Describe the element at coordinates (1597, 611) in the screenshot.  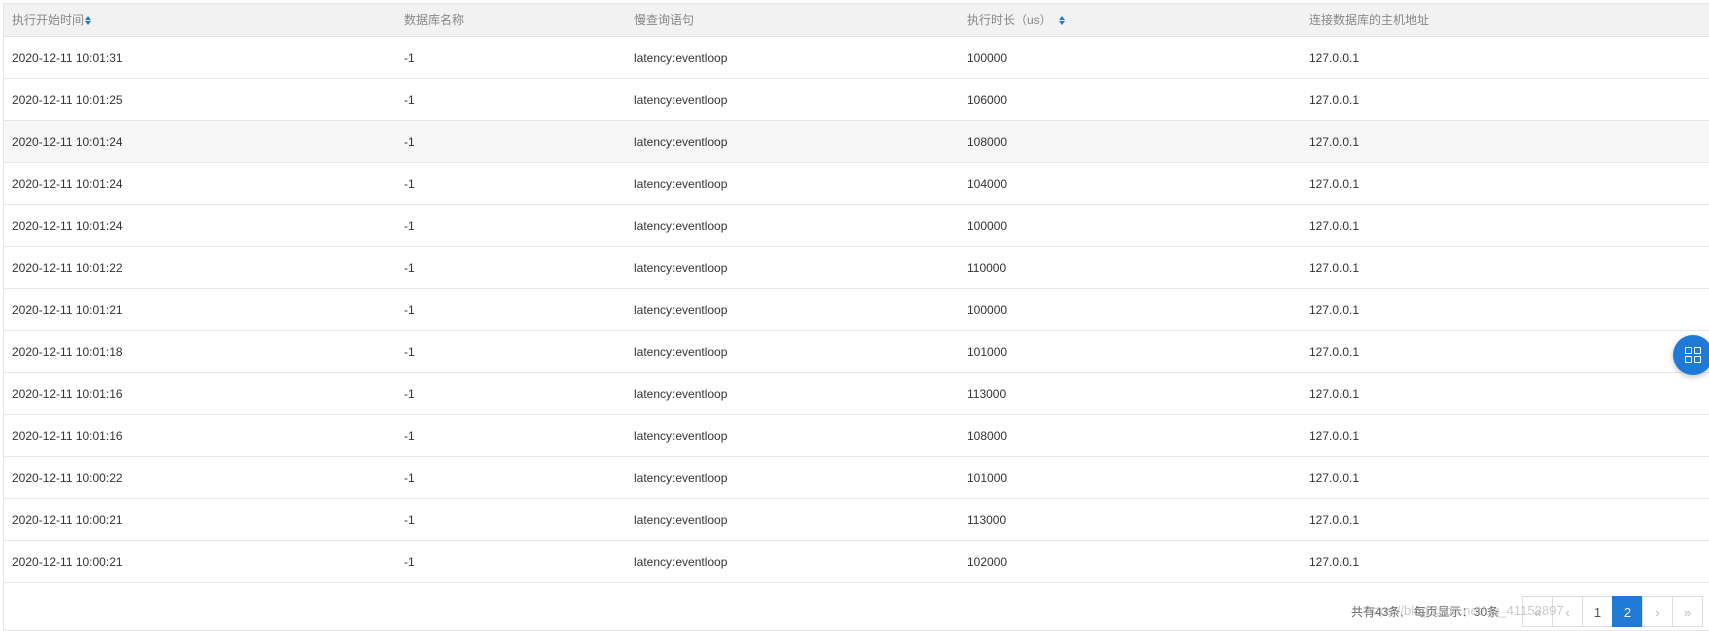
I see `page-1-button: 1` at that location.